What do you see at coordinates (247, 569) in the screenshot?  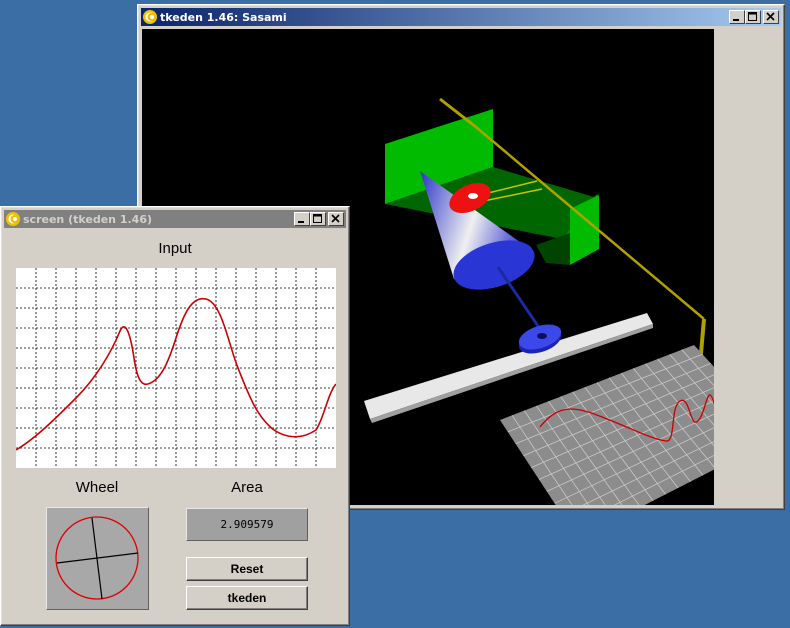 I see `reset-button: Reset` at bounding box center [247, 569].